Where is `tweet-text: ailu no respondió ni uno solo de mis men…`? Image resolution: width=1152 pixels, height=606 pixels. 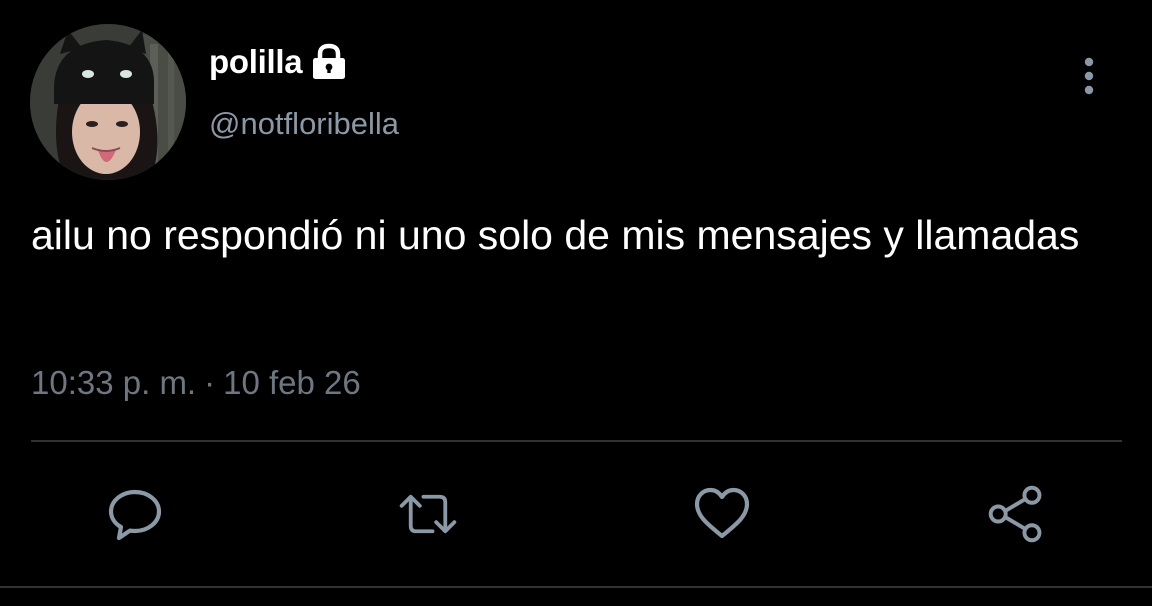 tweet-text: ailu no respondió ni uno solo de mis men… is located at coordinates (555, 235).